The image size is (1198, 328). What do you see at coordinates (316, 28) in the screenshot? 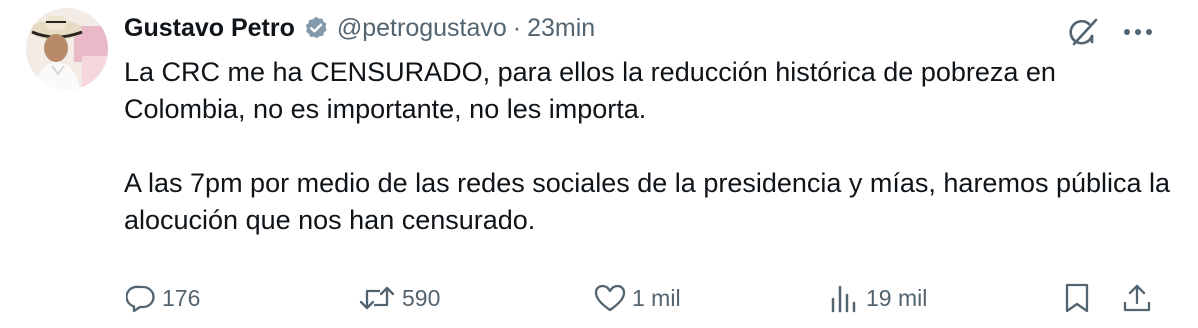
I see `verified-badge-icon` at bounding box center [316, 28].